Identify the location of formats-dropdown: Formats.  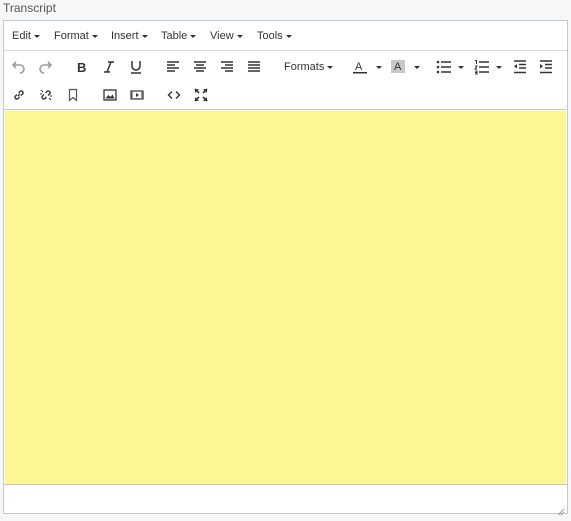
(309, 67).